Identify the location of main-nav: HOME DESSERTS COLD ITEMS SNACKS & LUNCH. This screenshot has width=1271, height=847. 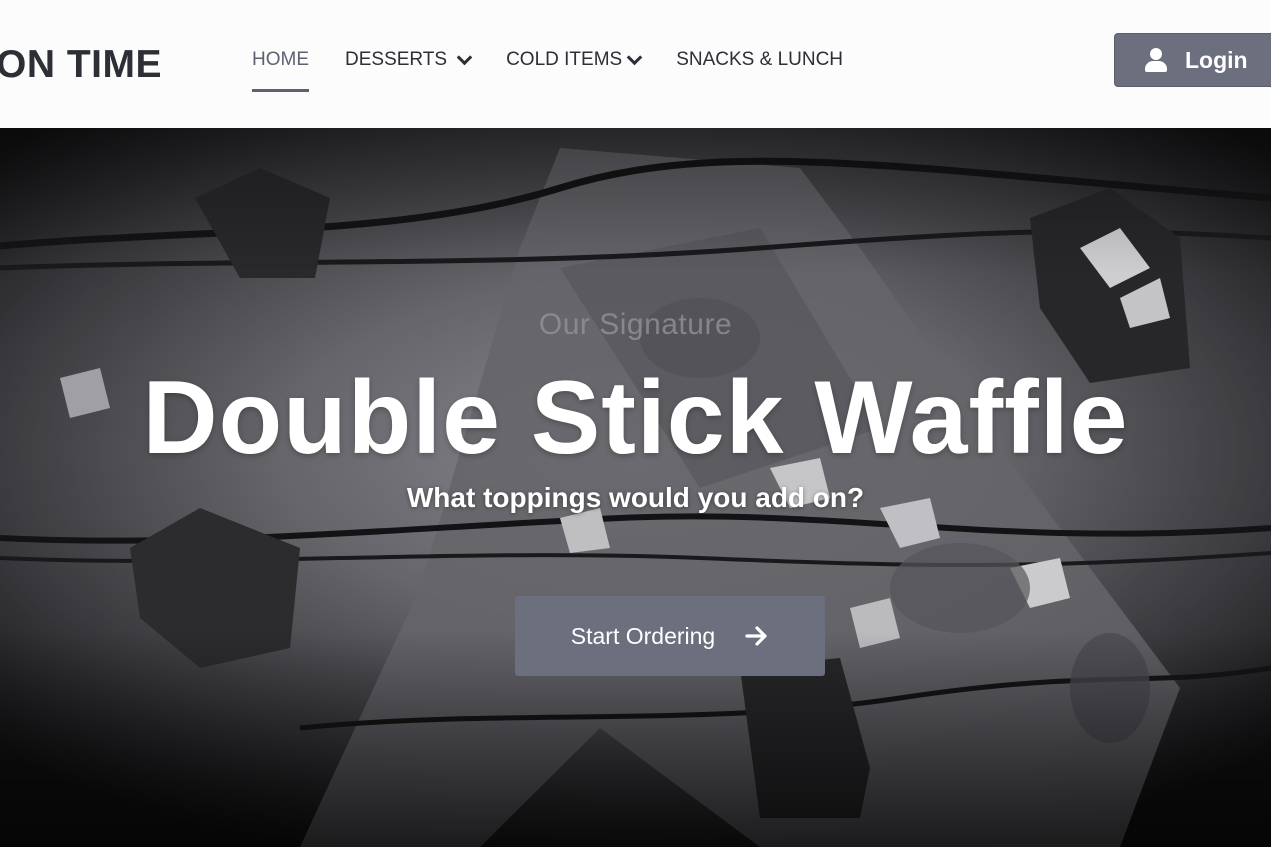
(565, 68).